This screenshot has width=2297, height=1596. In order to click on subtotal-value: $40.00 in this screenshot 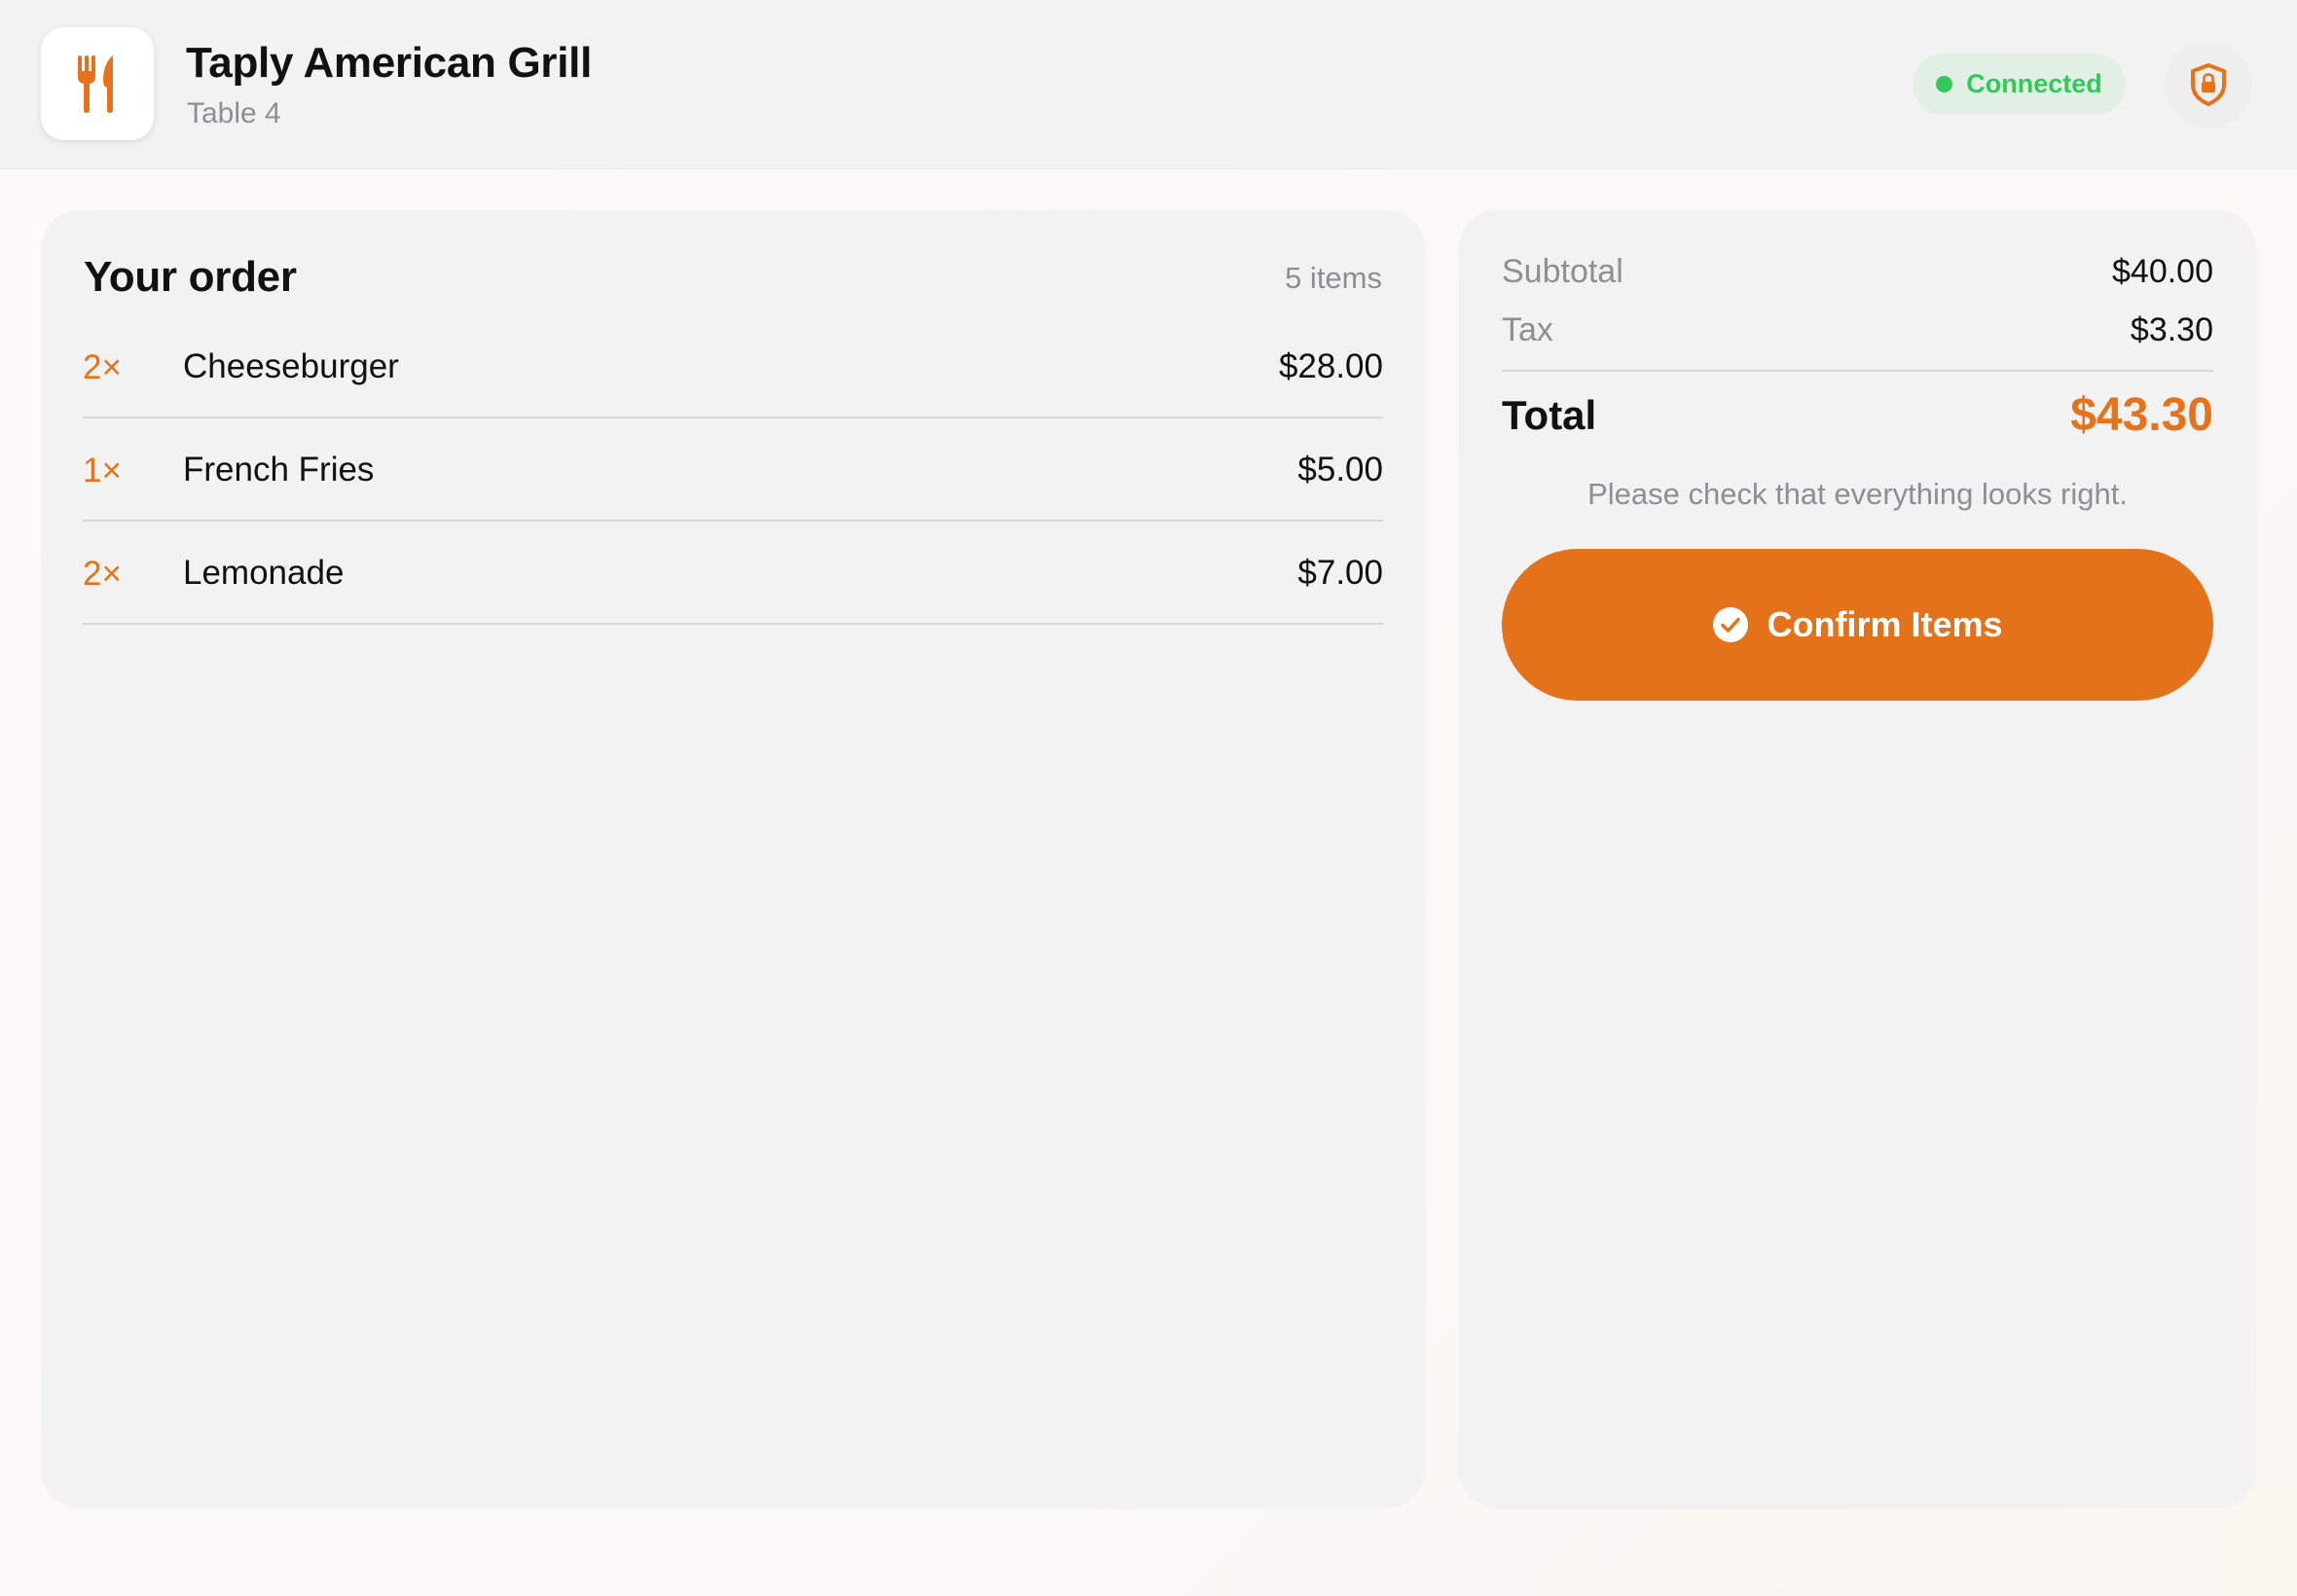, I will do `click(2162, 271)`.